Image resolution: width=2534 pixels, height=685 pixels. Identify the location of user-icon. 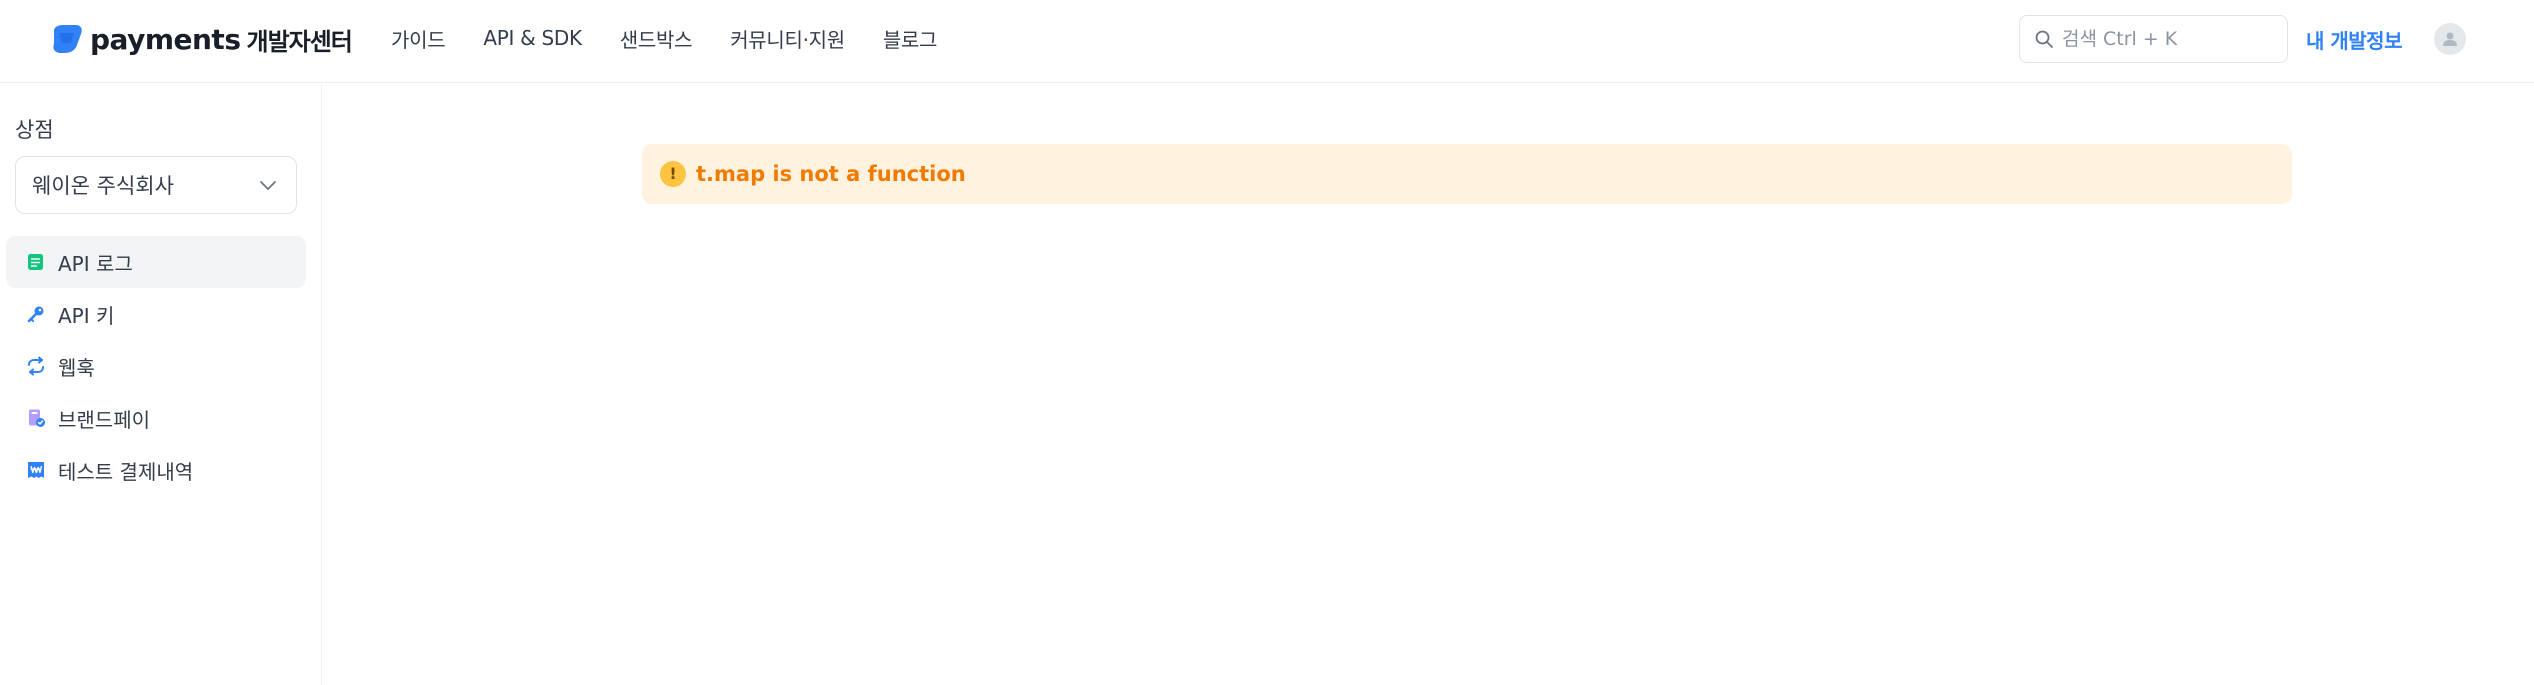
(2450, 39).